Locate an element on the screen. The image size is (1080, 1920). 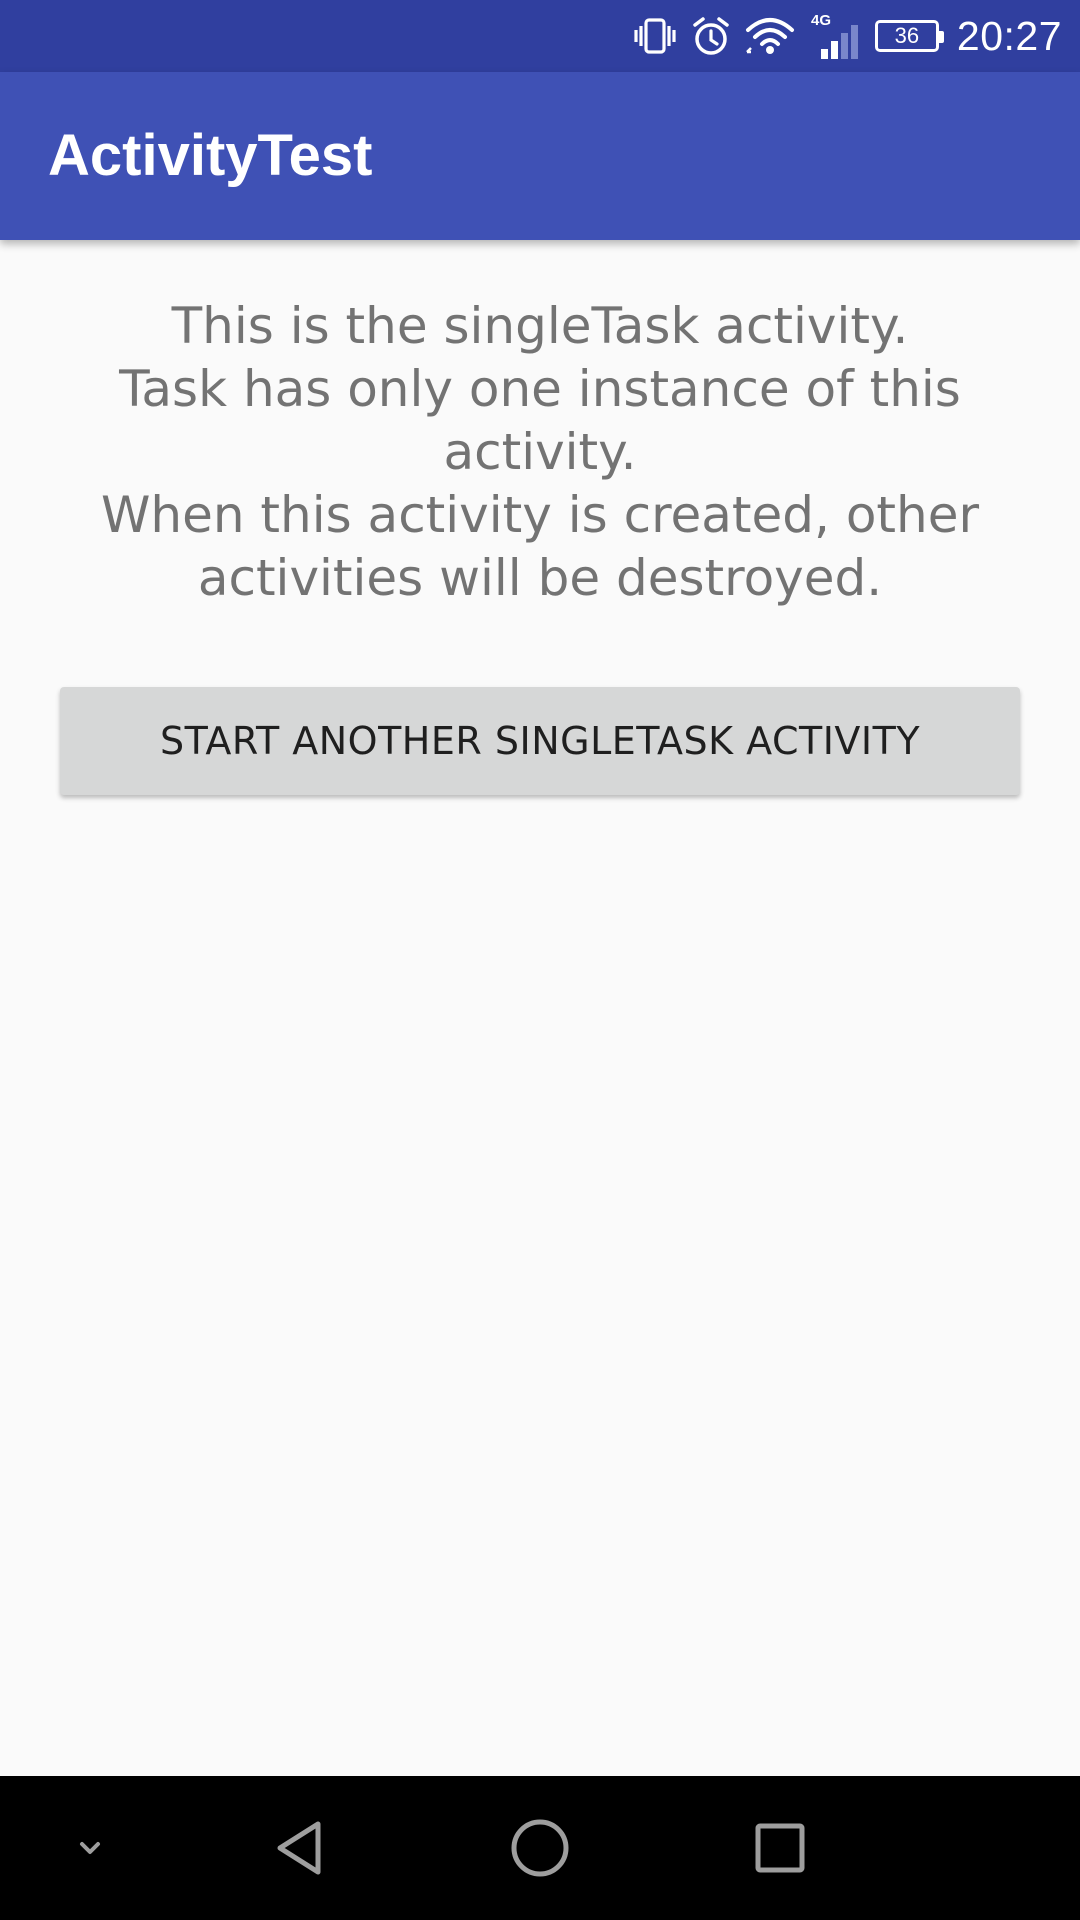
cell-signal-icon: 4G is located at coordinates (835, 36).